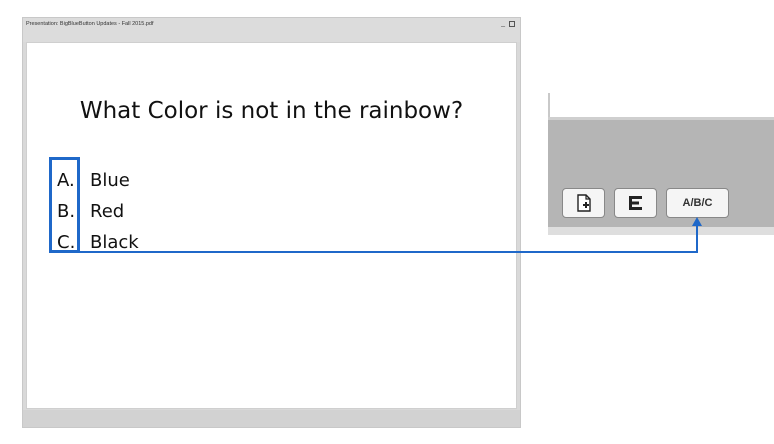 This screenshot has height=444, width=774. What do you see at coordinates (512, 24) in the screenshot?
I see `maximize-button` at bounding box center [512, 24].